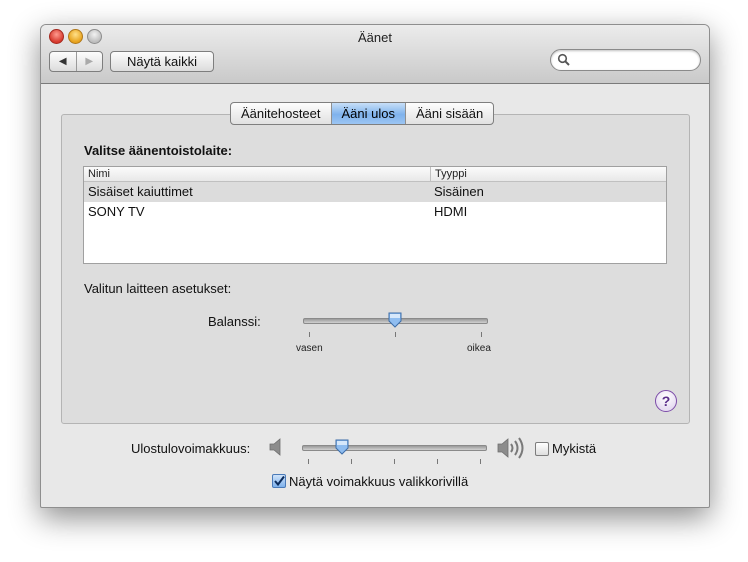  Describe the element at coordinates (158, 150) in the screenshot. I see `section-title: Valitse äänentoistolaite:` at that location.